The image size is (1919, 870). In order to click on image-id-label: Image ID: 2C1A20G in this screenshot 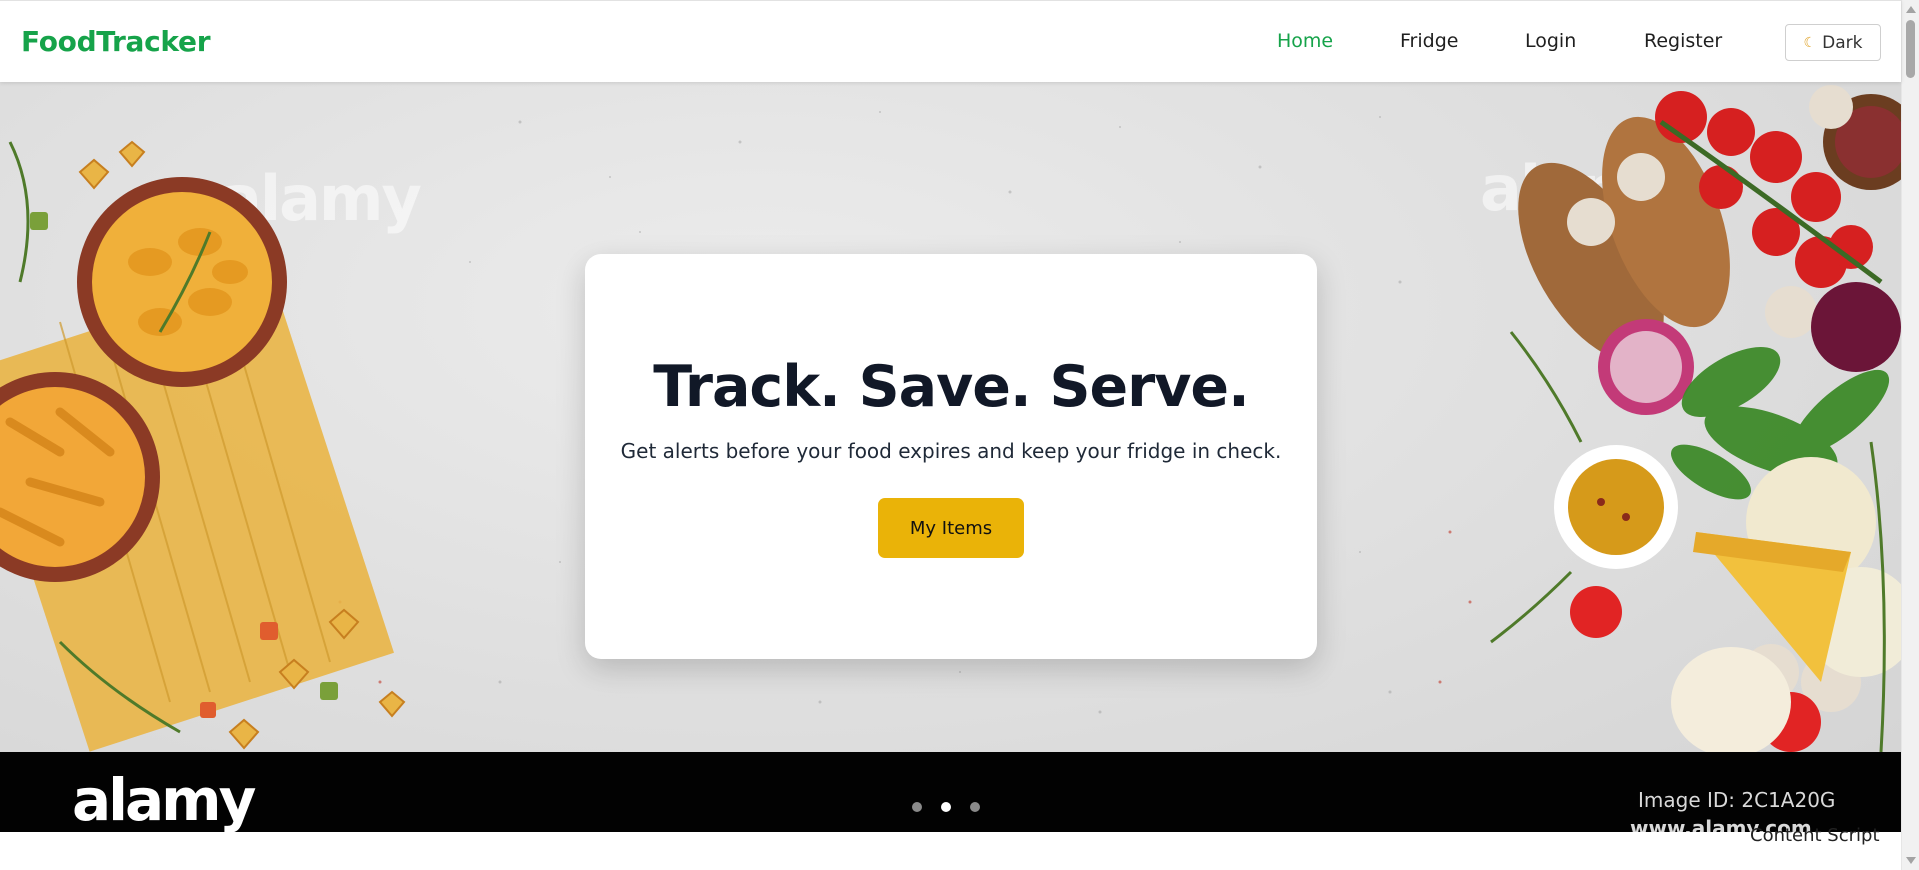, I will do `click(1737, 800)`.